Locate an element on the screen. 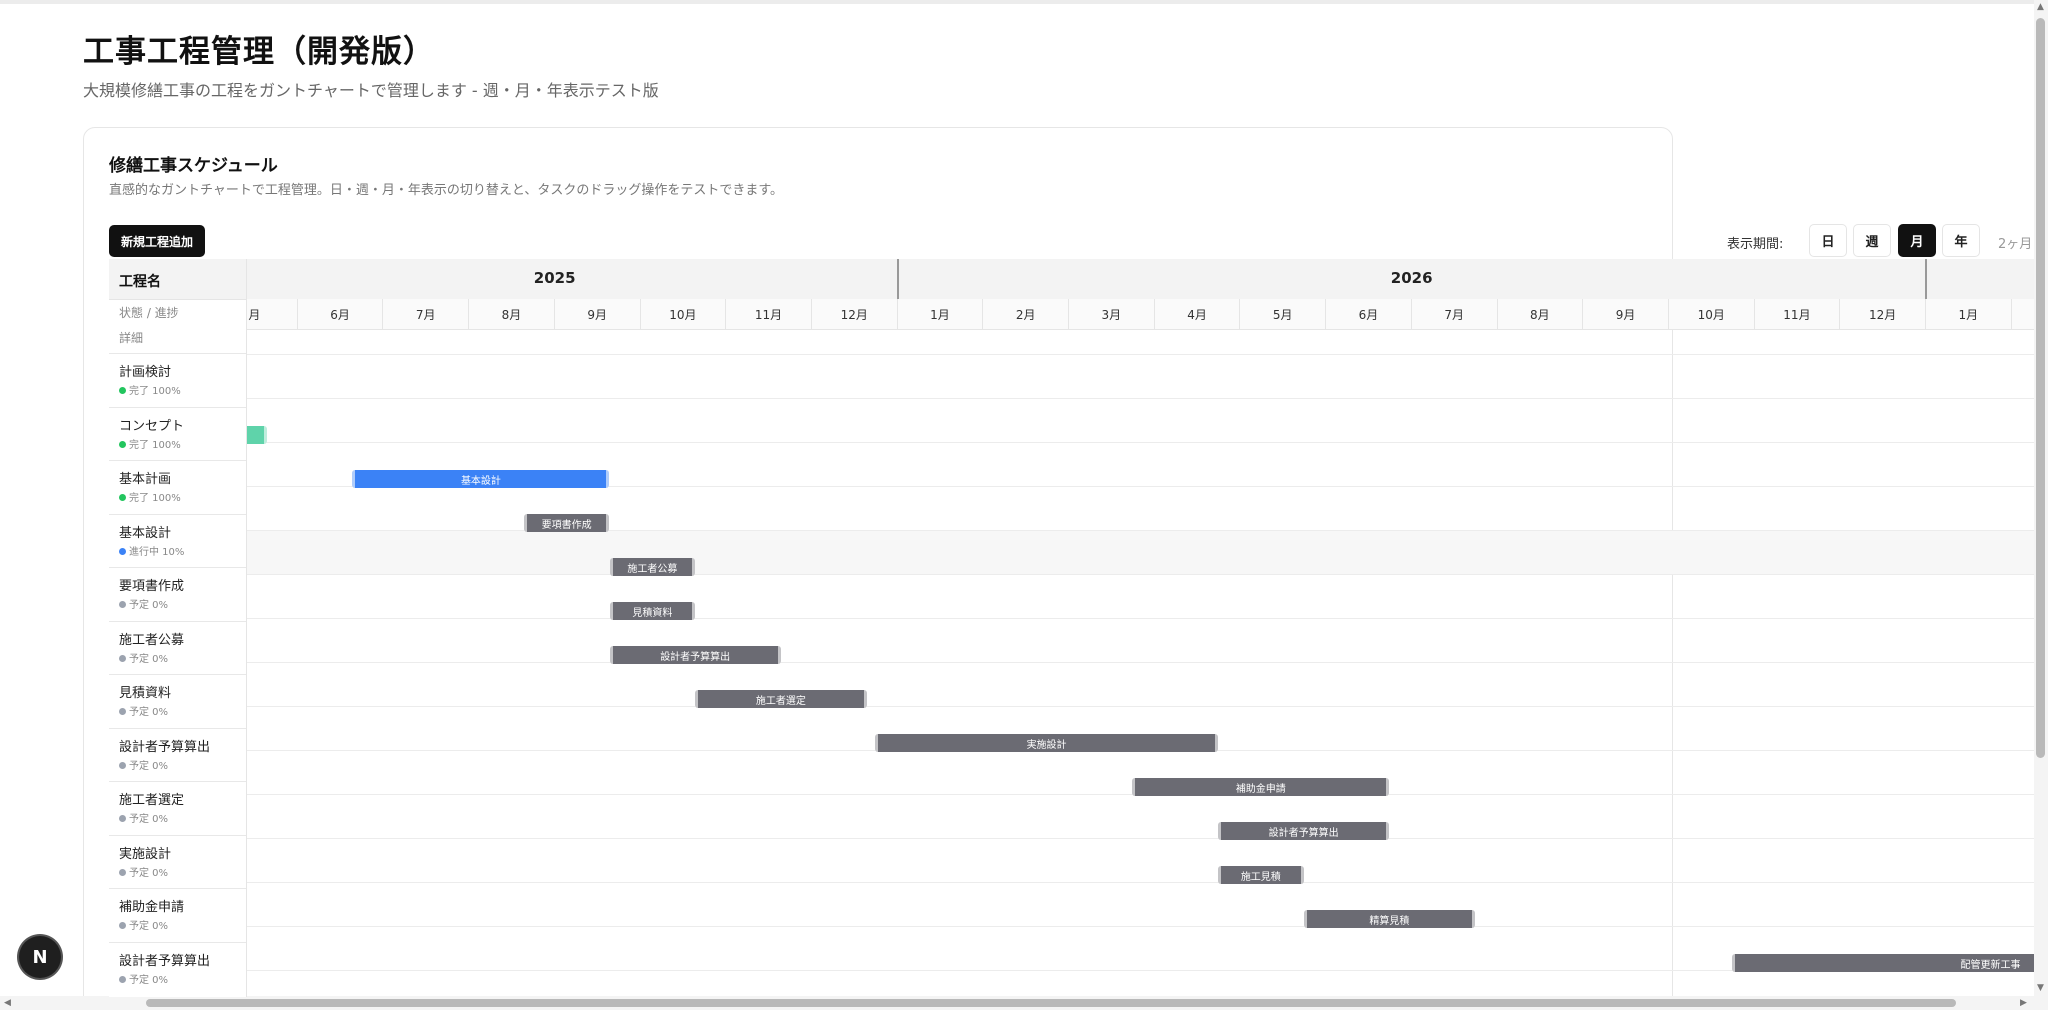 This screenshot has width=2048, height=1010. task-list-item: 実施設計 予定 0% is located at coordinates (177, 861).